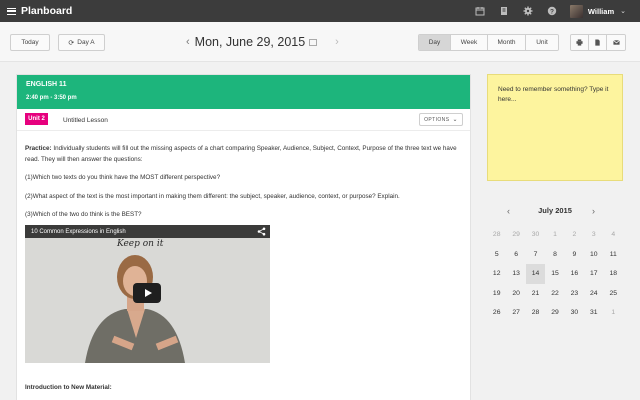 Image resolution: width=640 pixels, height=400 pixels. What do you see at coordinates (243, 92) in the screenshot?
I see `lesson-header: ENGLISH 11 2:40 pm - 3:50 pm` at bounding box center [243, 92].